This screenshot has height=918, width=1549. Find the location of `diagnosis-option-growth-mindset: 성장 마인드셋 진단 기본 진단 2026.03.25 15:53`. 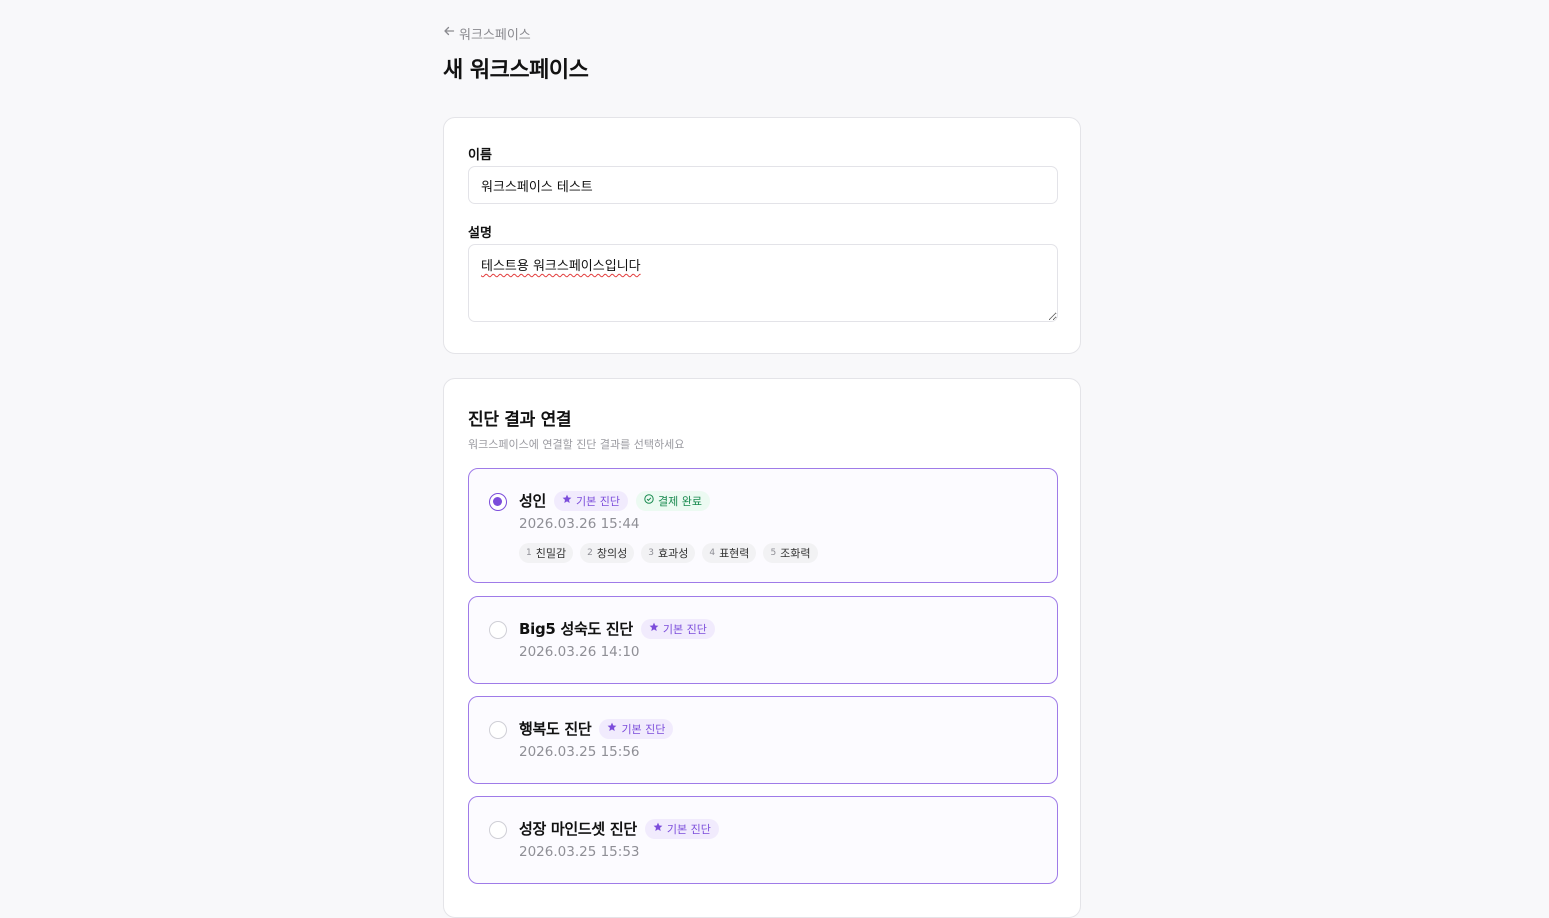

diagnosis-option-growth-mindset: 성장 마인드셋 진단 기본 진단 2026.03.25 15:53 is located at coordinates (763, 840).